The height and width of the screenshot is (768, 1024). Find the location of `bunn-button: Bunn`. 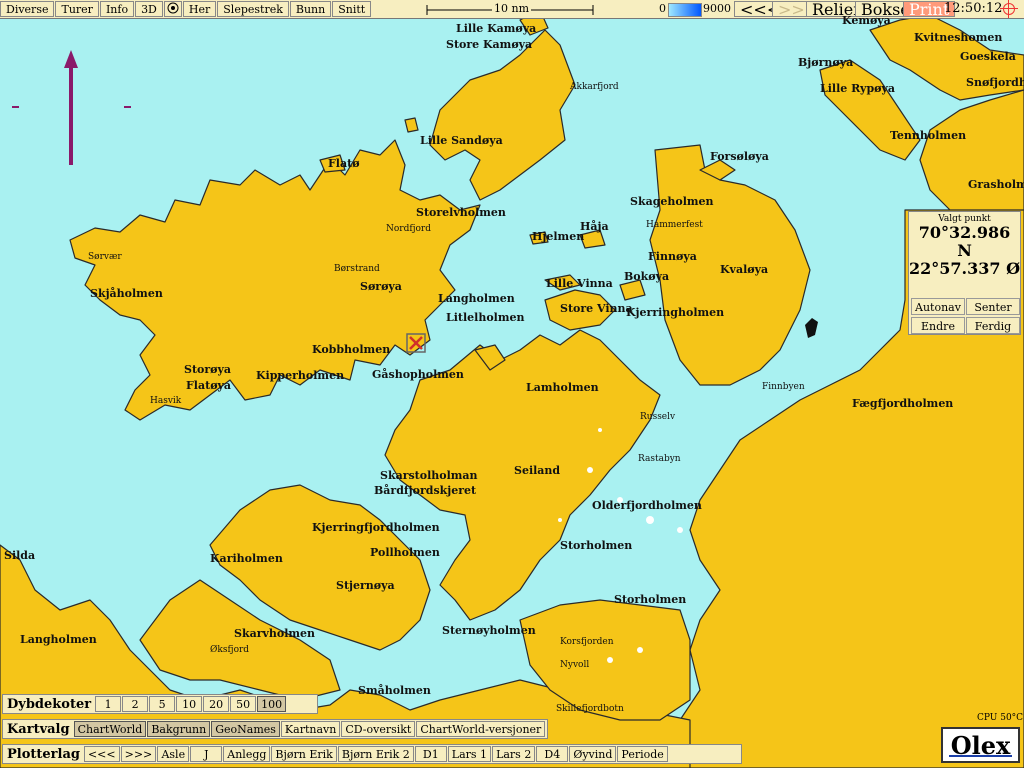

bunn-button: Bunn is located at coordinates (310, 9).